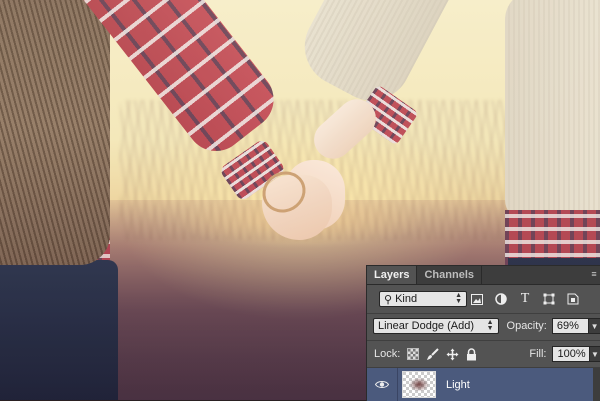  I want to click on opacity-slider-arrow-icon: ▼, so click(594, 326).